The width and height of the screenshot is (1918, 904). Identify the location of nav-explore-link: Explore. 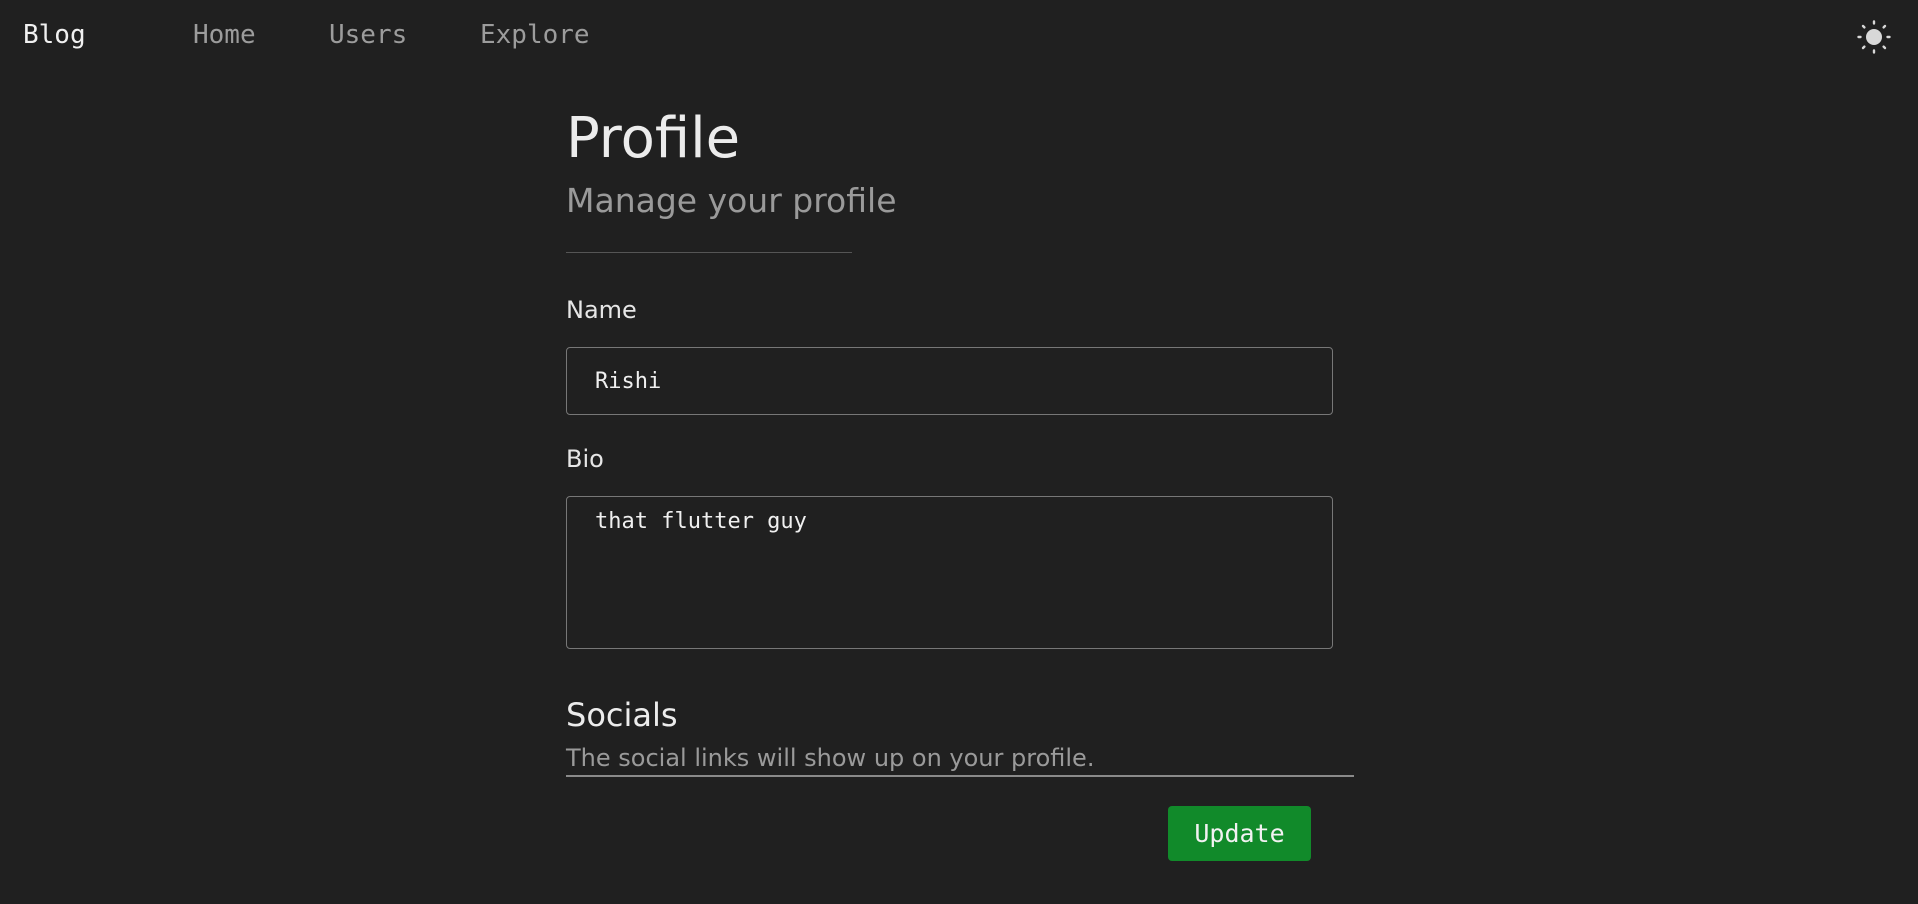
(535, 35).